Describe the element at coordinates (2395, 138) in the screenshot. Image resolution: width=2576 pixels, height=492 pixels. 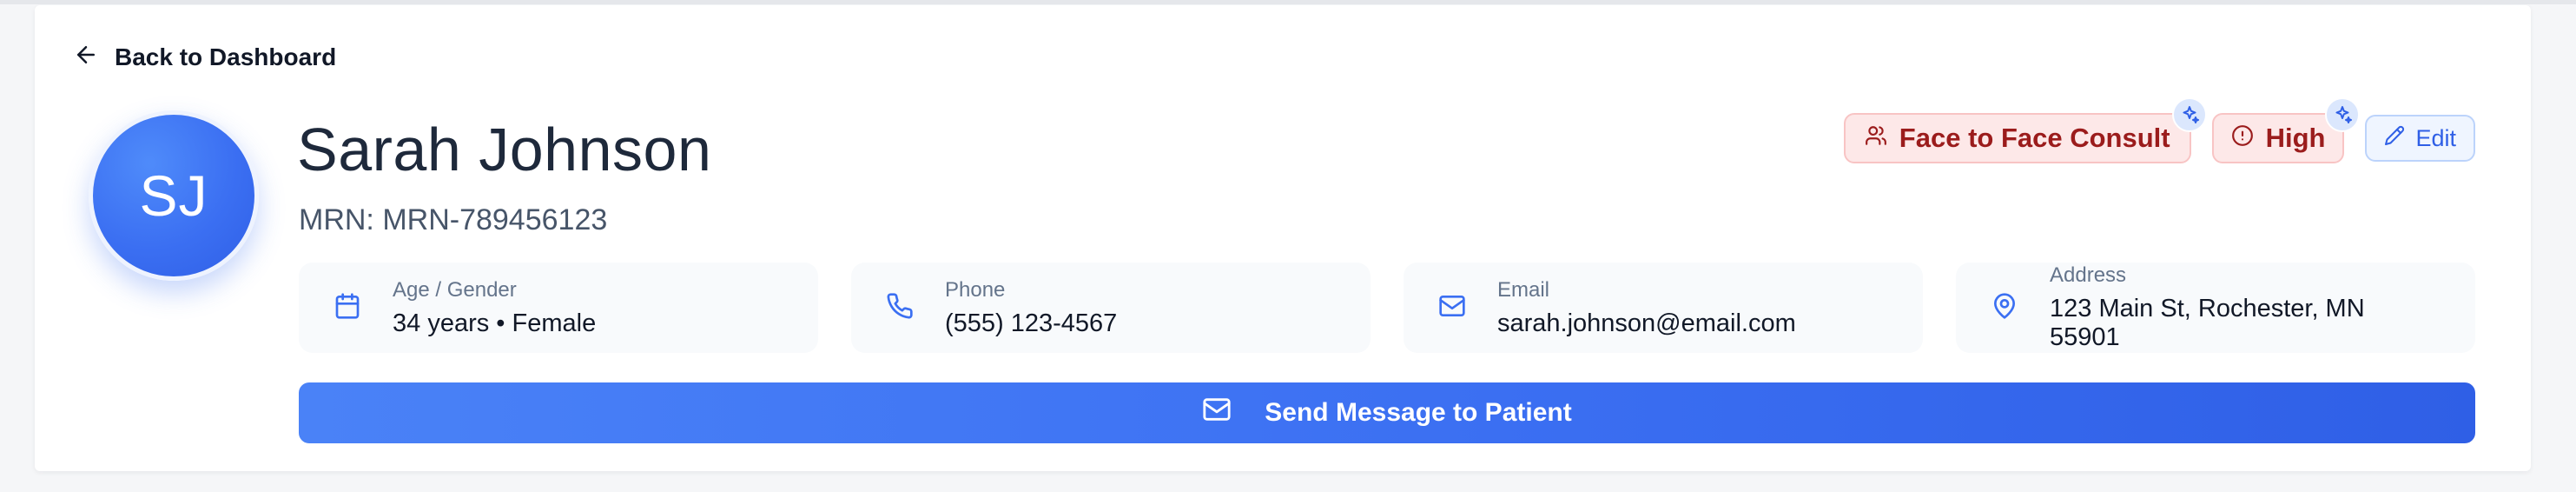
I see `pencil-icon` at that location.